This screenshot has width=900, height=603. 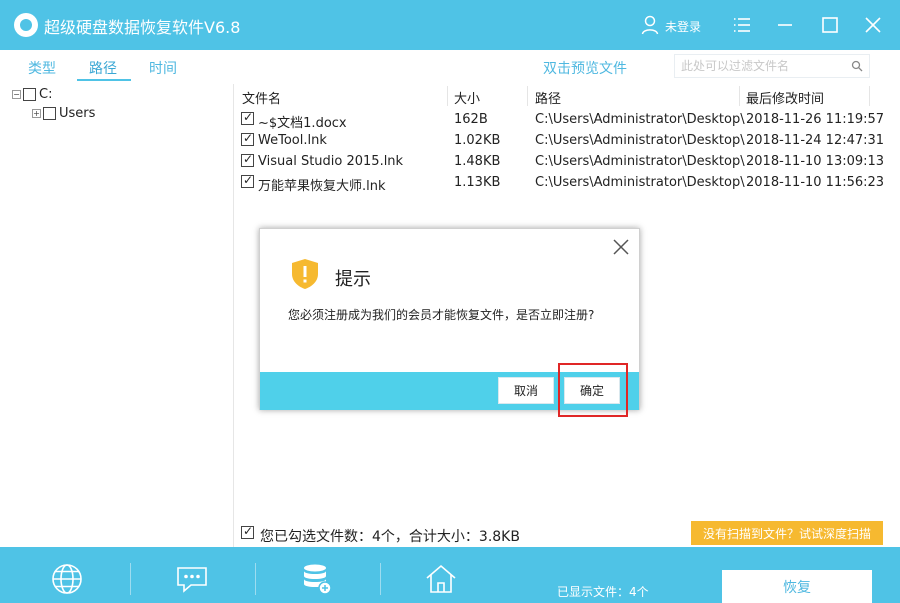 I want to click on home-icon, so click(x=441, y=579).